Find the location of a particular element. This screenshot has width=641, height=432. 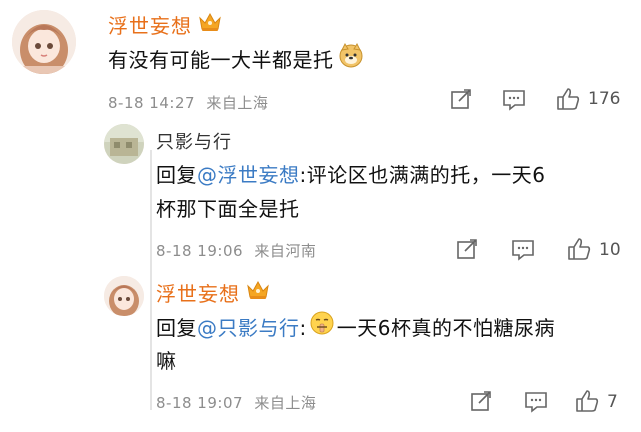

reply-location: 来自上海 is located at coordinates (285, 403).